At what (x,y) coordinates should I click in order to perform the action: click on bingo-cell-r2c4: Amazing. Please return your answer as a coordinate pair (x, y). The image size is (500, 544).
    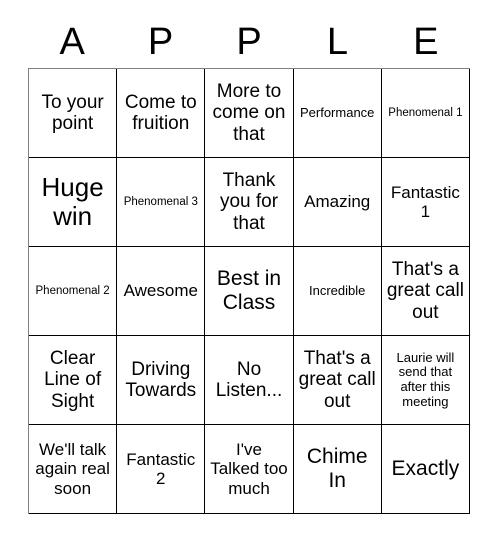
    Looking at the image, I should click on (337, 202).